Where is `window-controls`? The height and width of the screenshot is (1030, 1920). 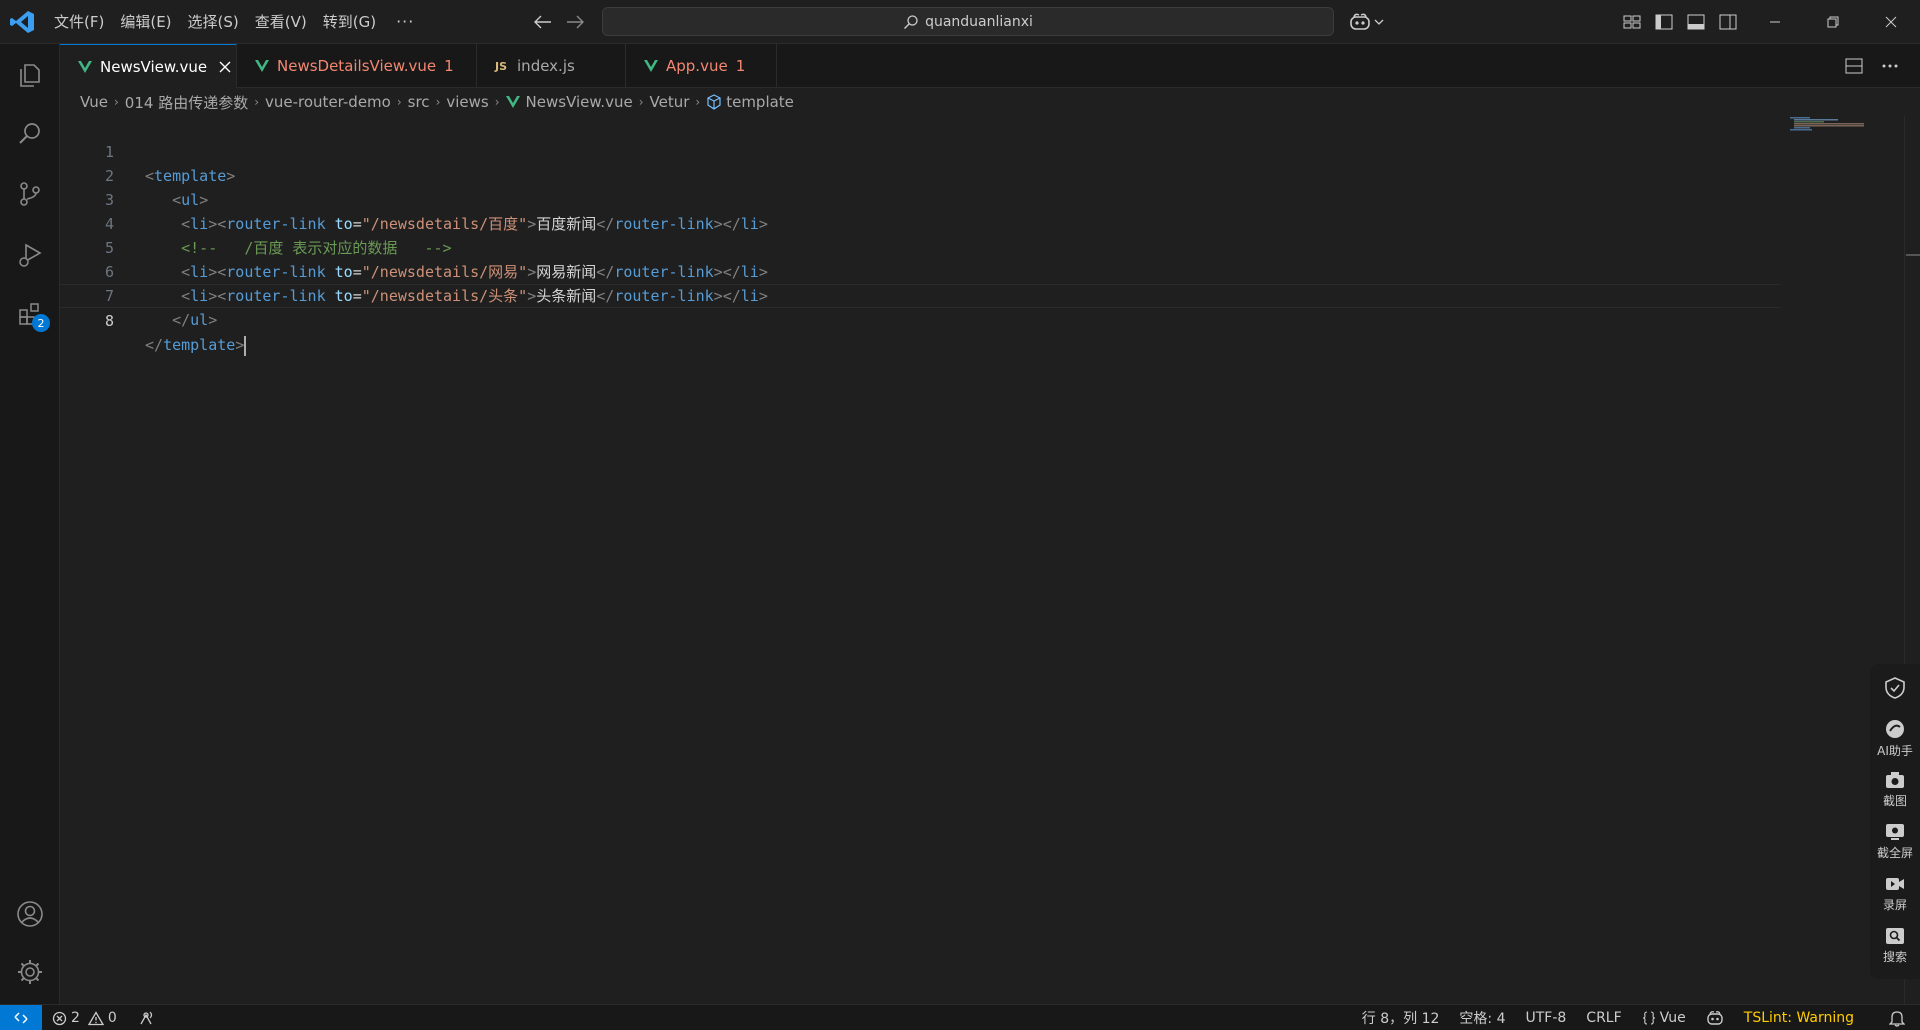
window-controls is located at coordinates (1833, 22).